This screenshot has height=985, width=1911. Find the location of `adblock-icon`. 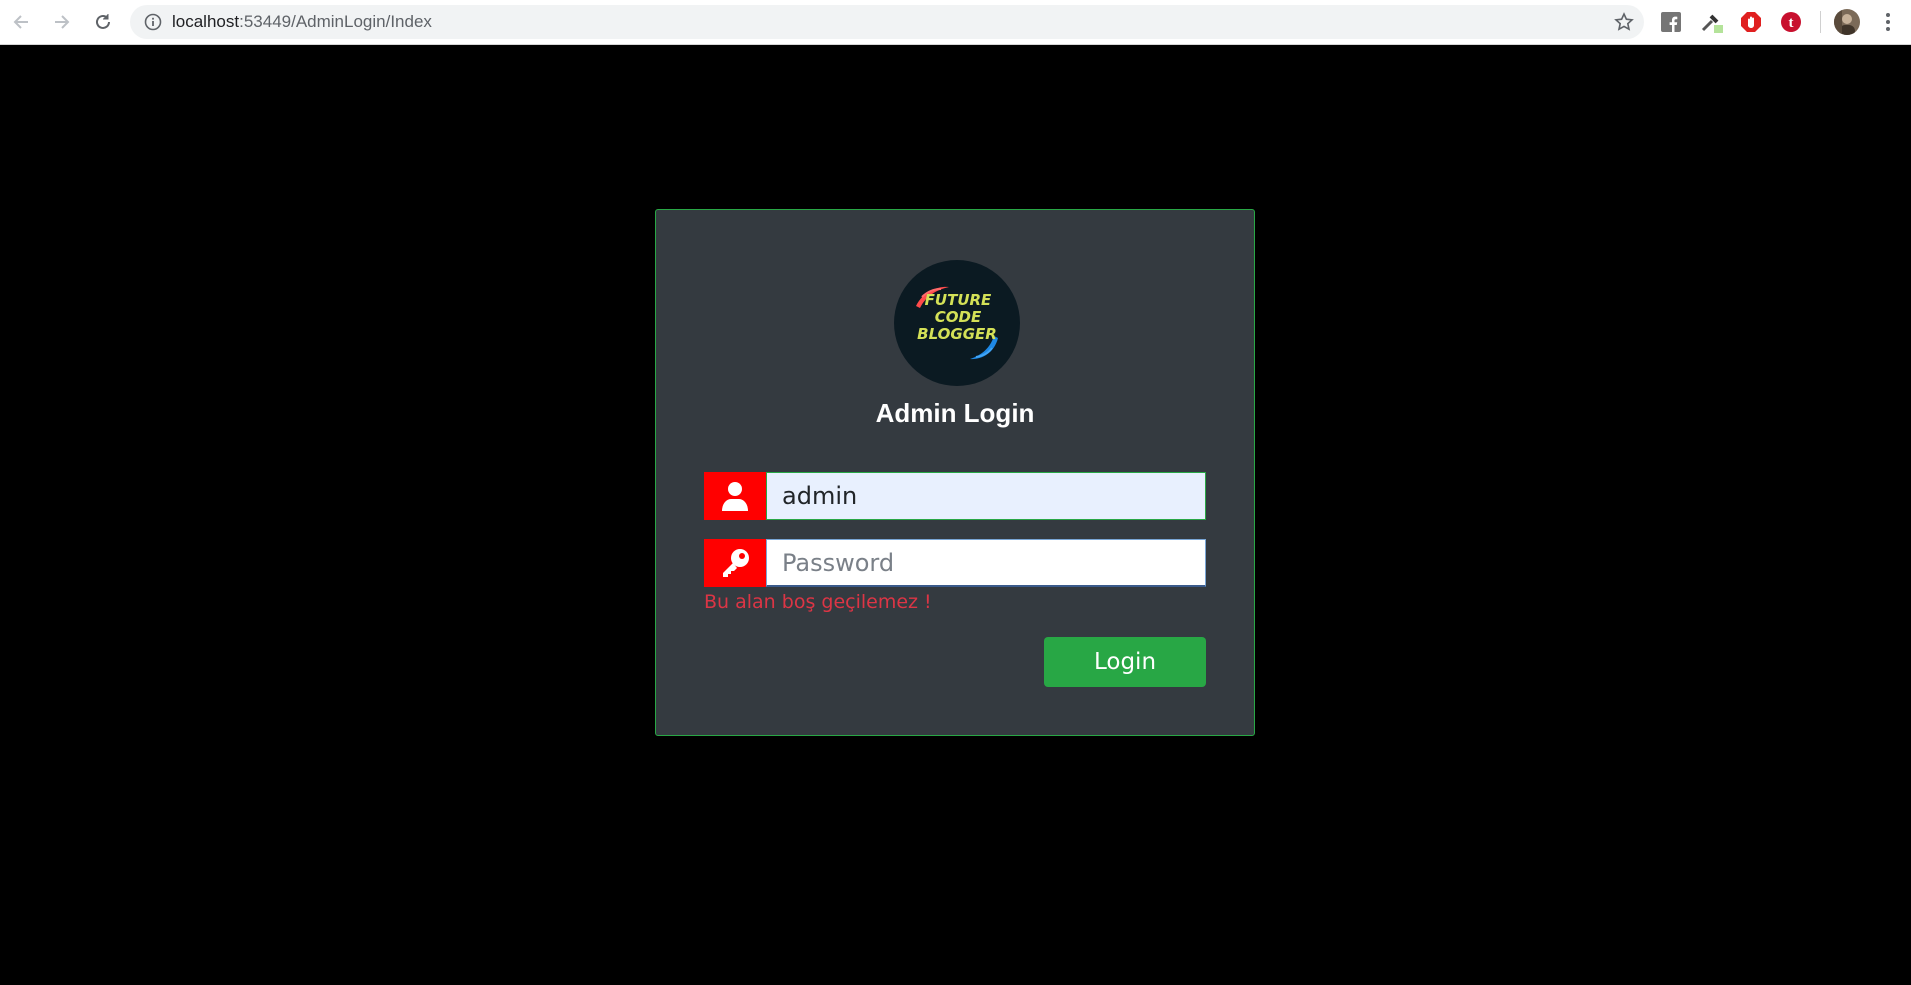

adblock-icon is located at coordinates (1751, 22).